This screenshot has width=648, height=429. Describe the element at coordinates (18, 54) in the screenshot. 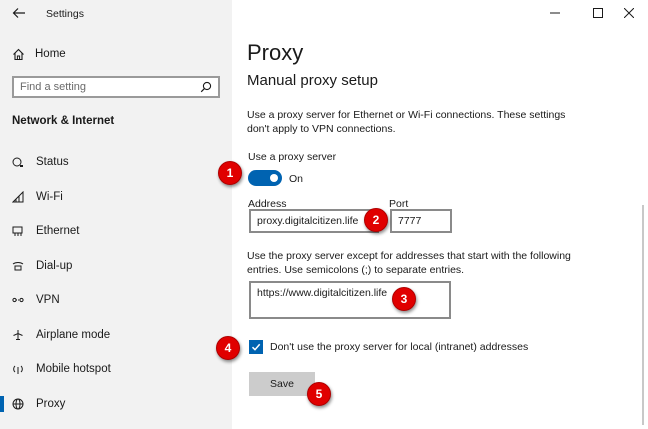

I see `home-icon` at that location.